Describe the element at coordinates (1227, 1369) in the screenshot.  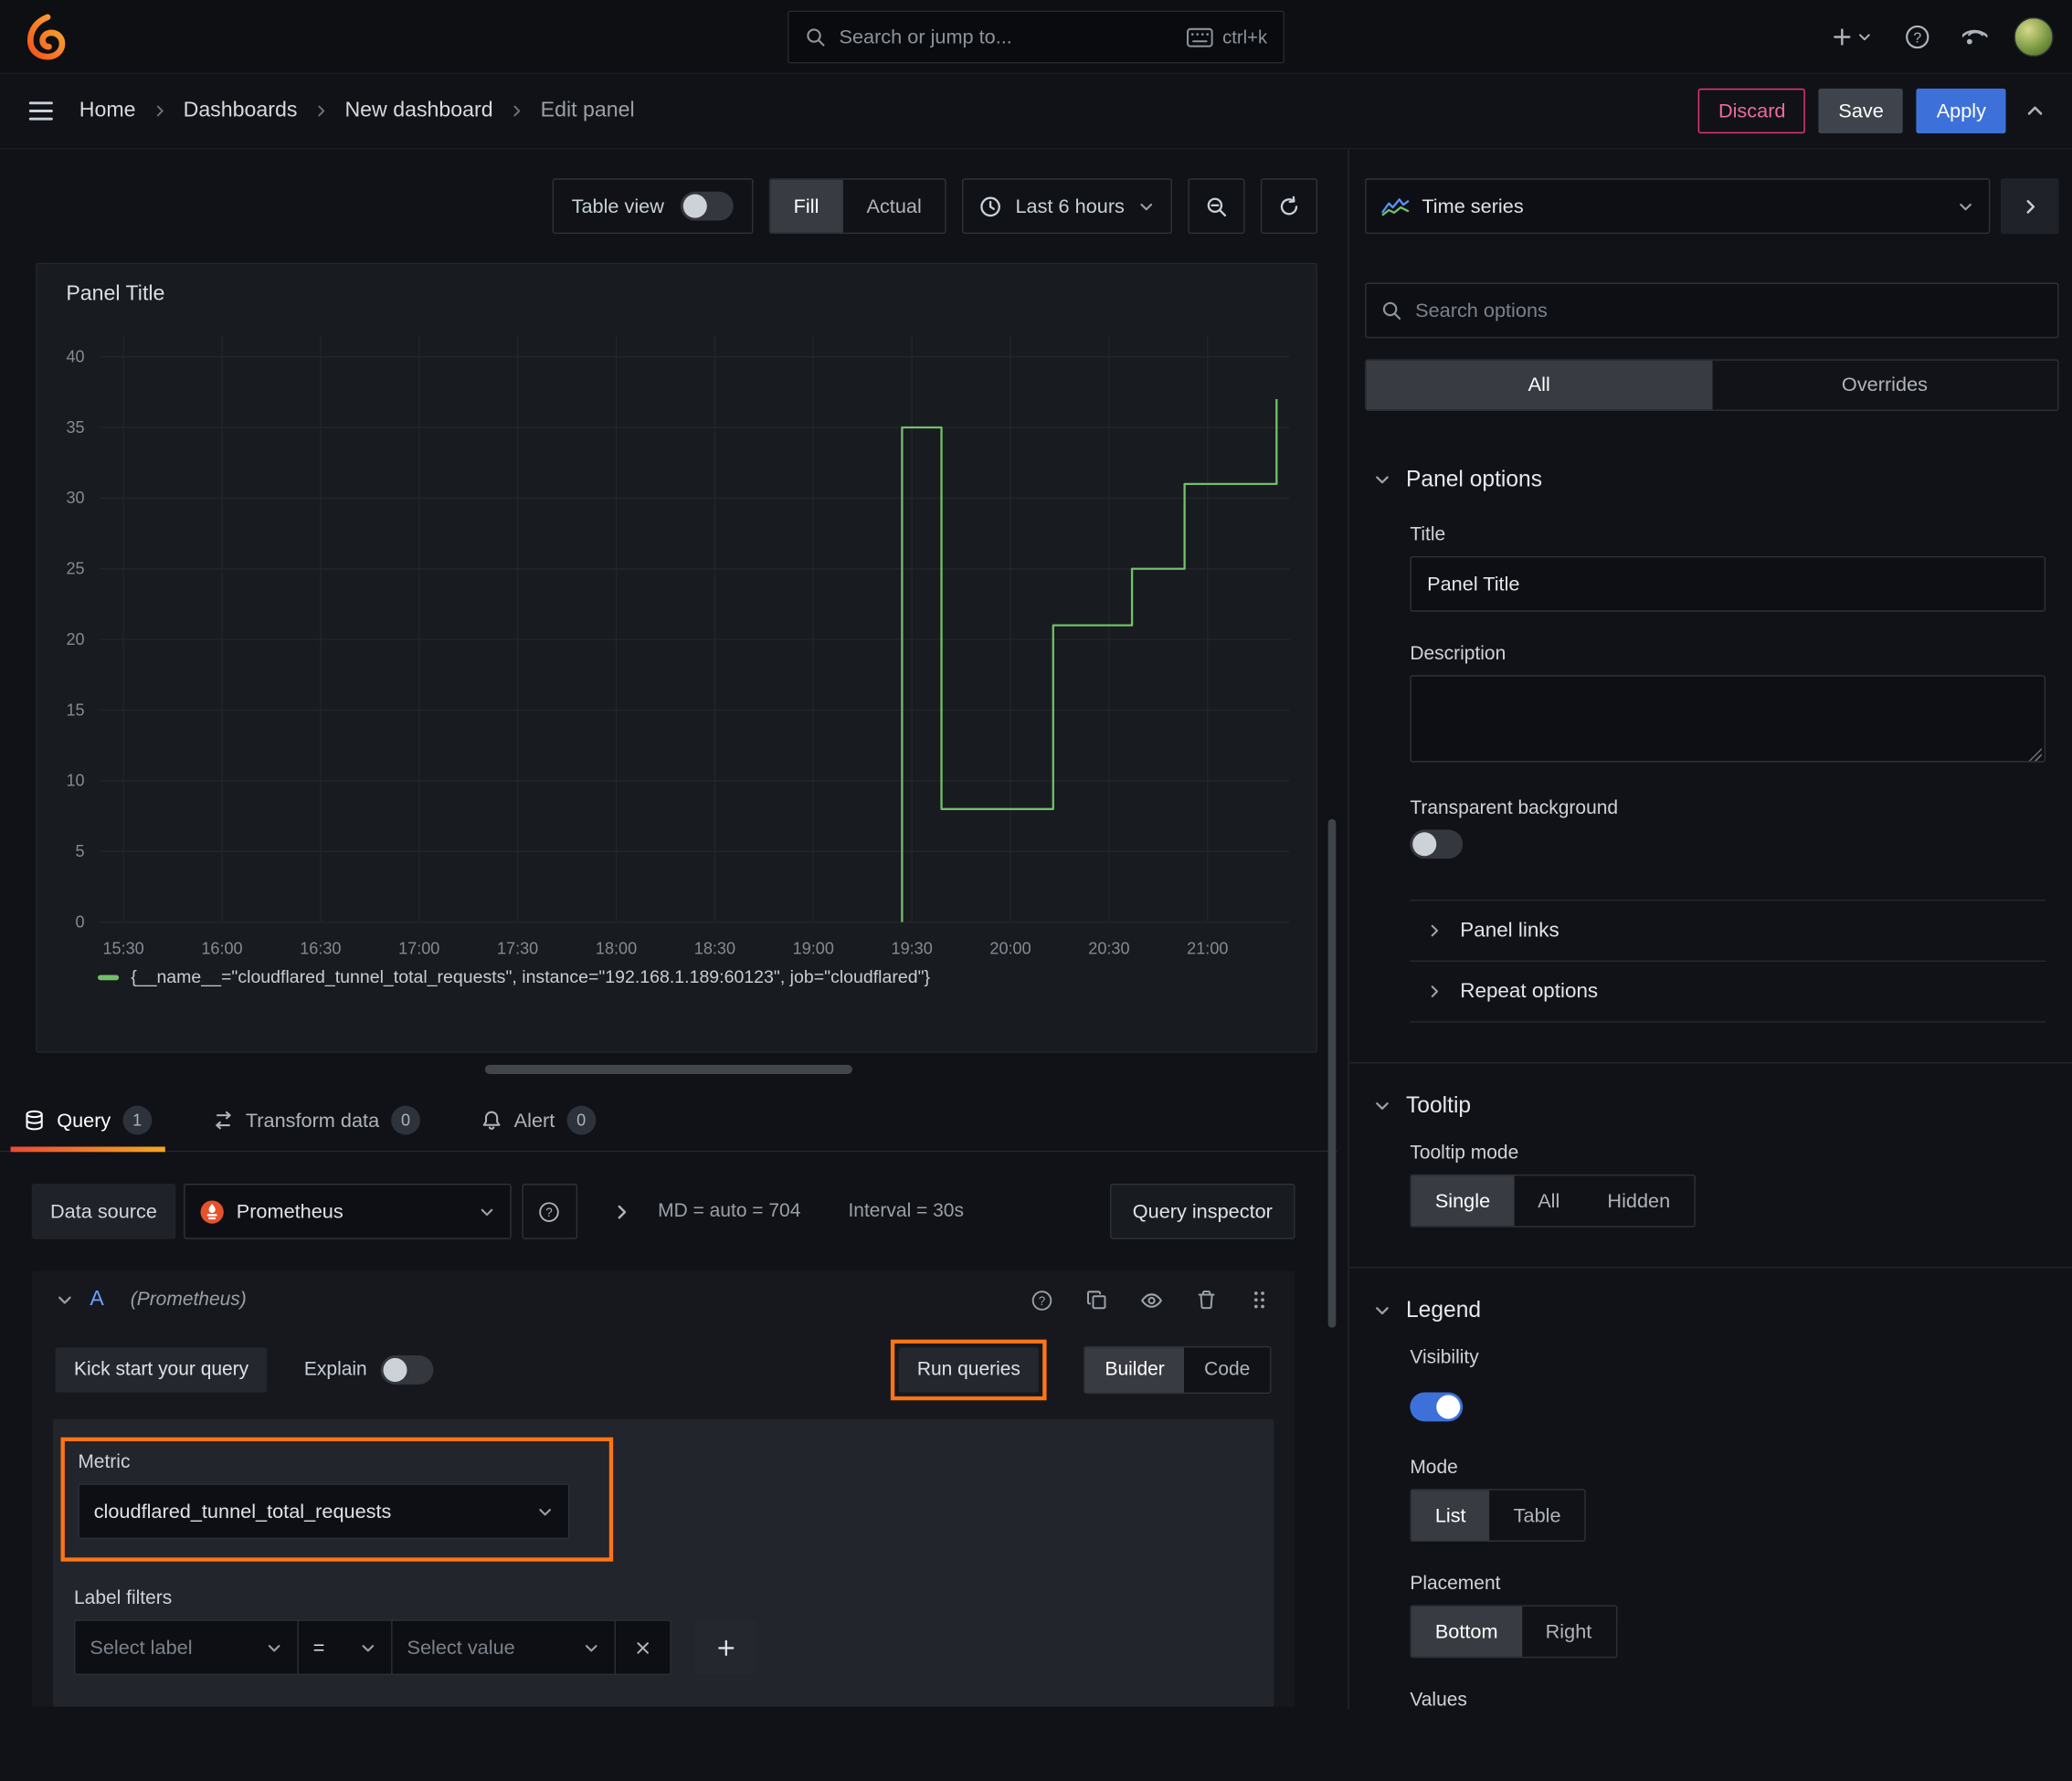
I see `code-option: Code` at that location.